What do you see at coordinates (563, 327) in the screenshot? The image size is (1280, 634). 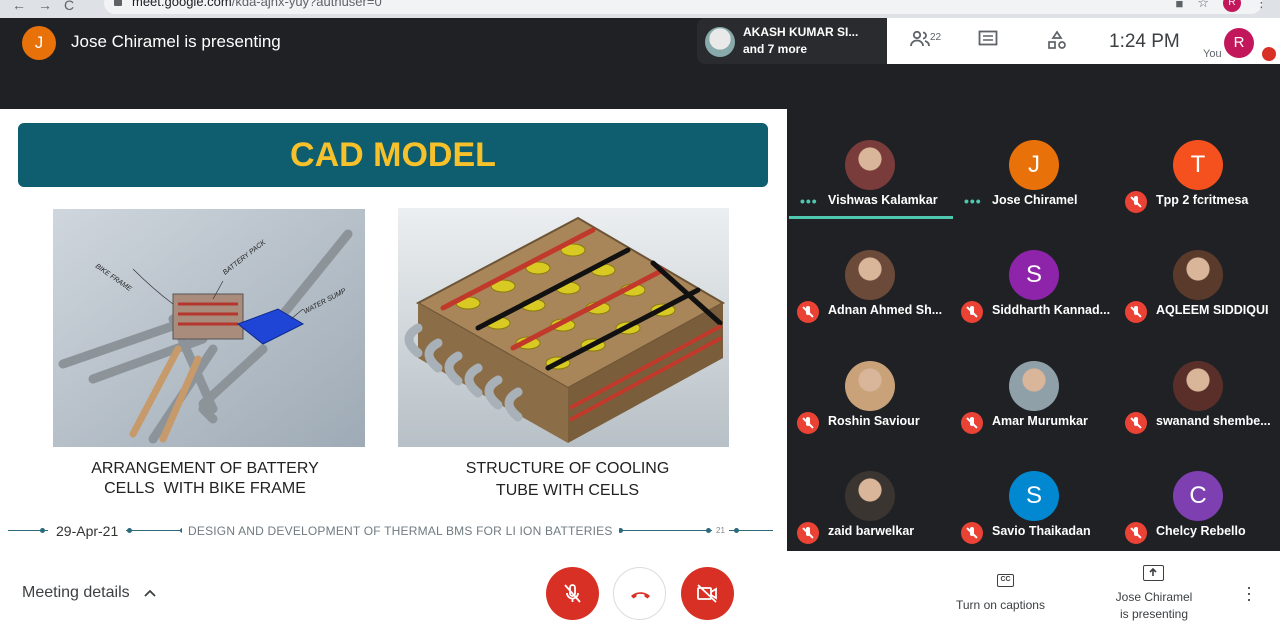 I see `cooling-tube-render` at bounding box center [563, 327].